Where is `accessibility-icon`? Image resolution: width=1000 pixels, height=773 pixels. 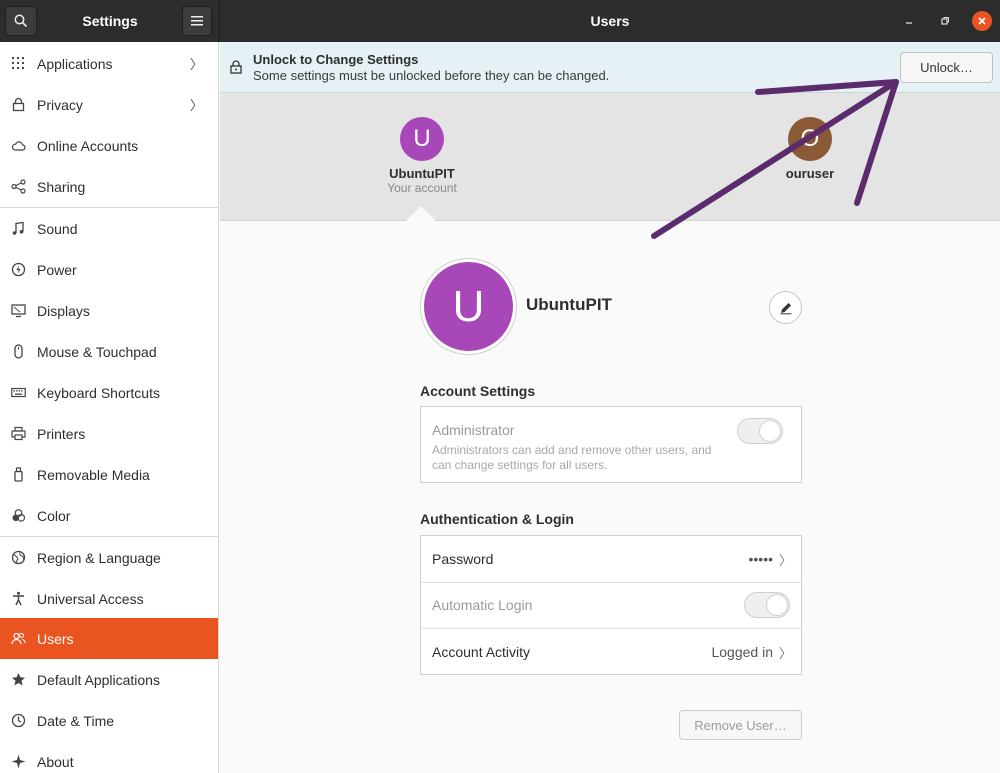 accessibility-icon is located at coordinates (18, 598).